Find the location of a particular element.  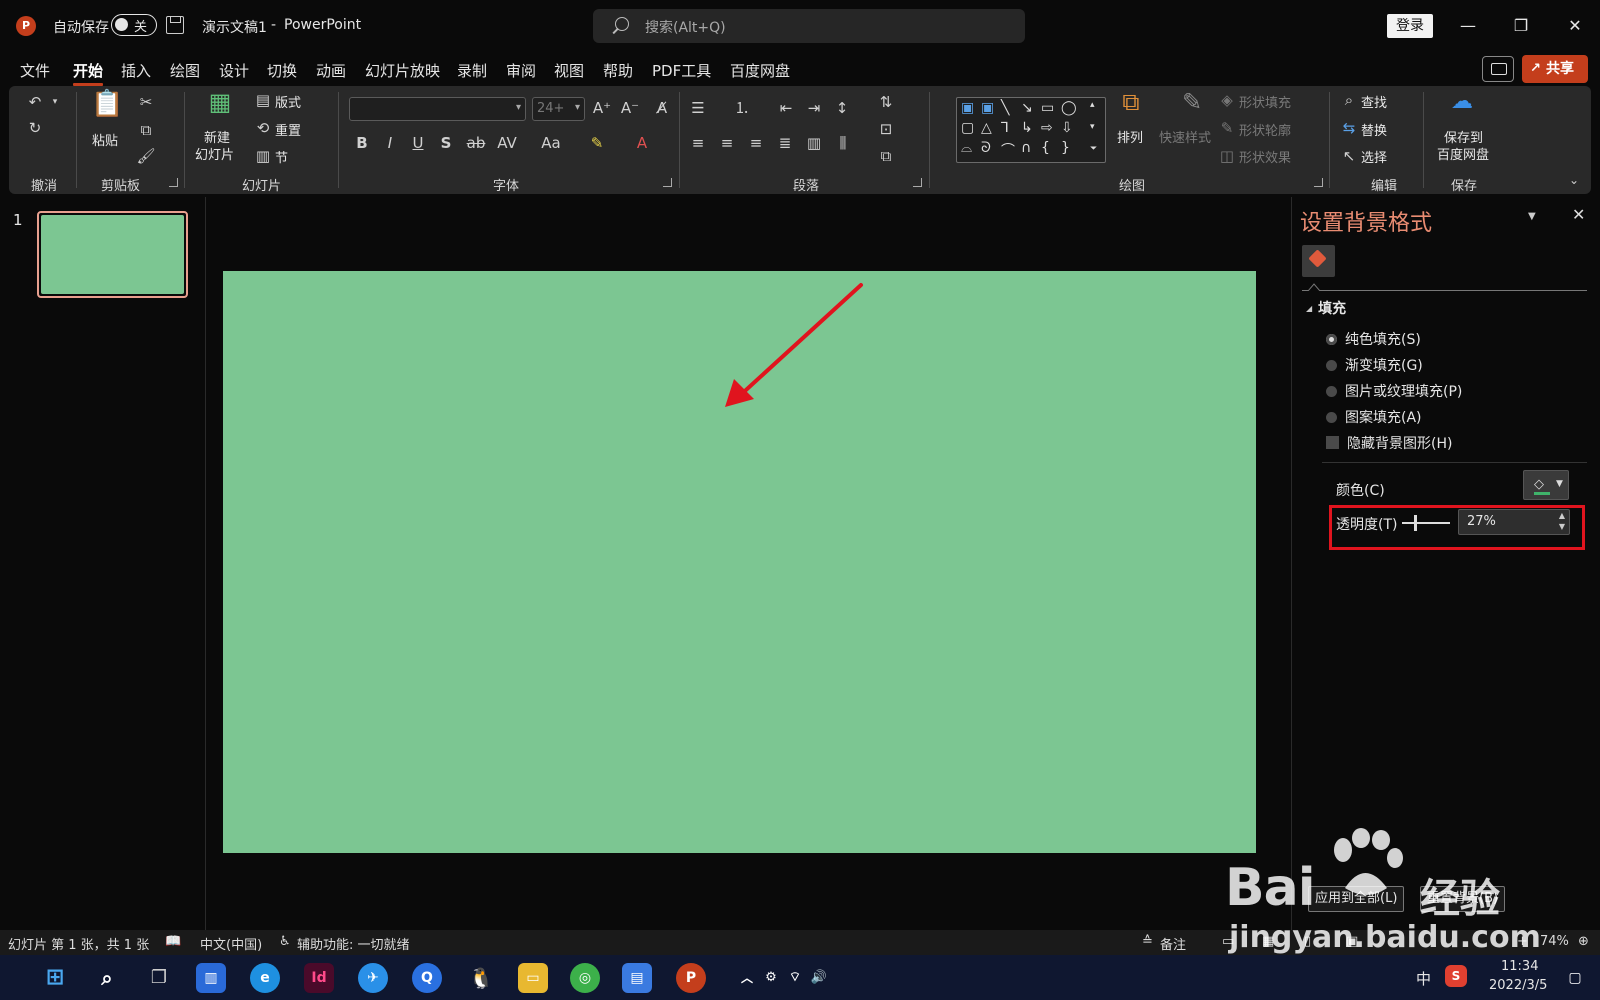

windows-start-icon: ⊞ is located at coordinates (55, 978).